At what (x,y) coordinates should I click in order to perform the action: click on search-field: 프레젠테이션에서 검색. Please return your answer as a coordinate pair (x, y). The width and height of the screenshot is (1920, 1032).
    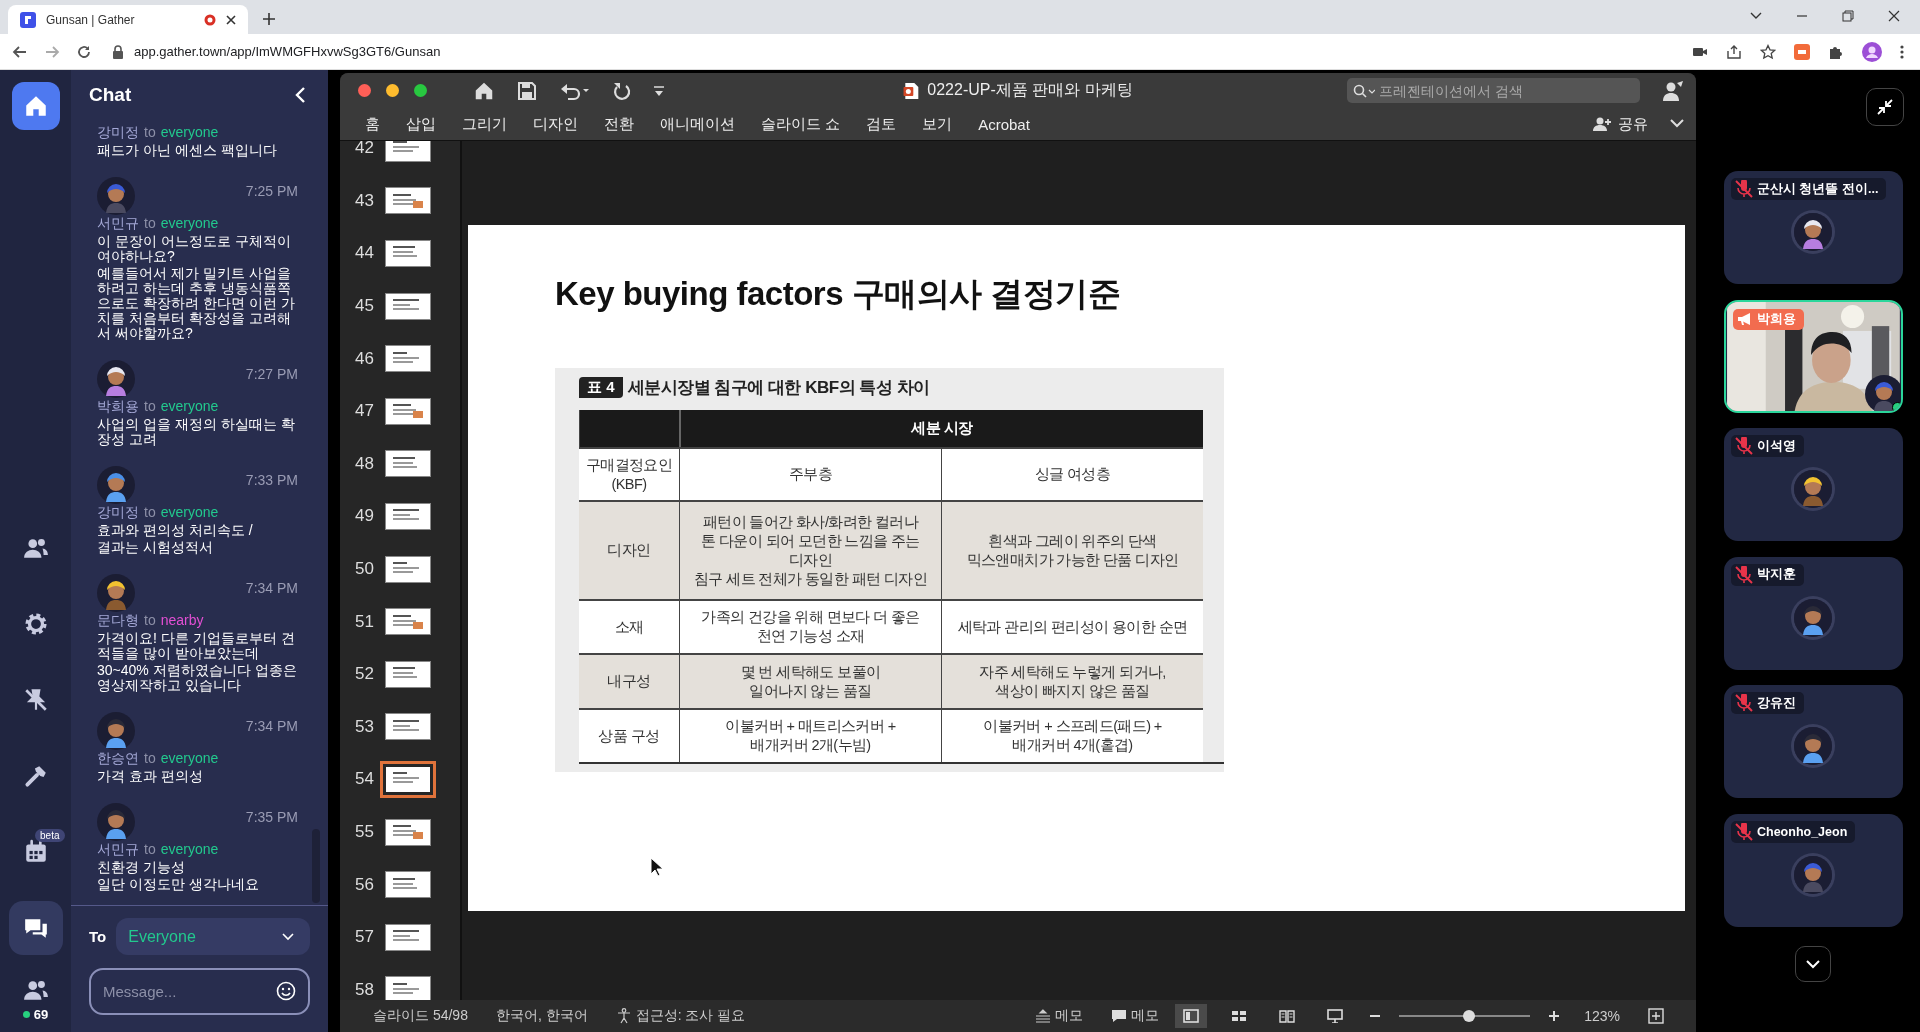
    Looking at the image, I should click on (1493, 90).